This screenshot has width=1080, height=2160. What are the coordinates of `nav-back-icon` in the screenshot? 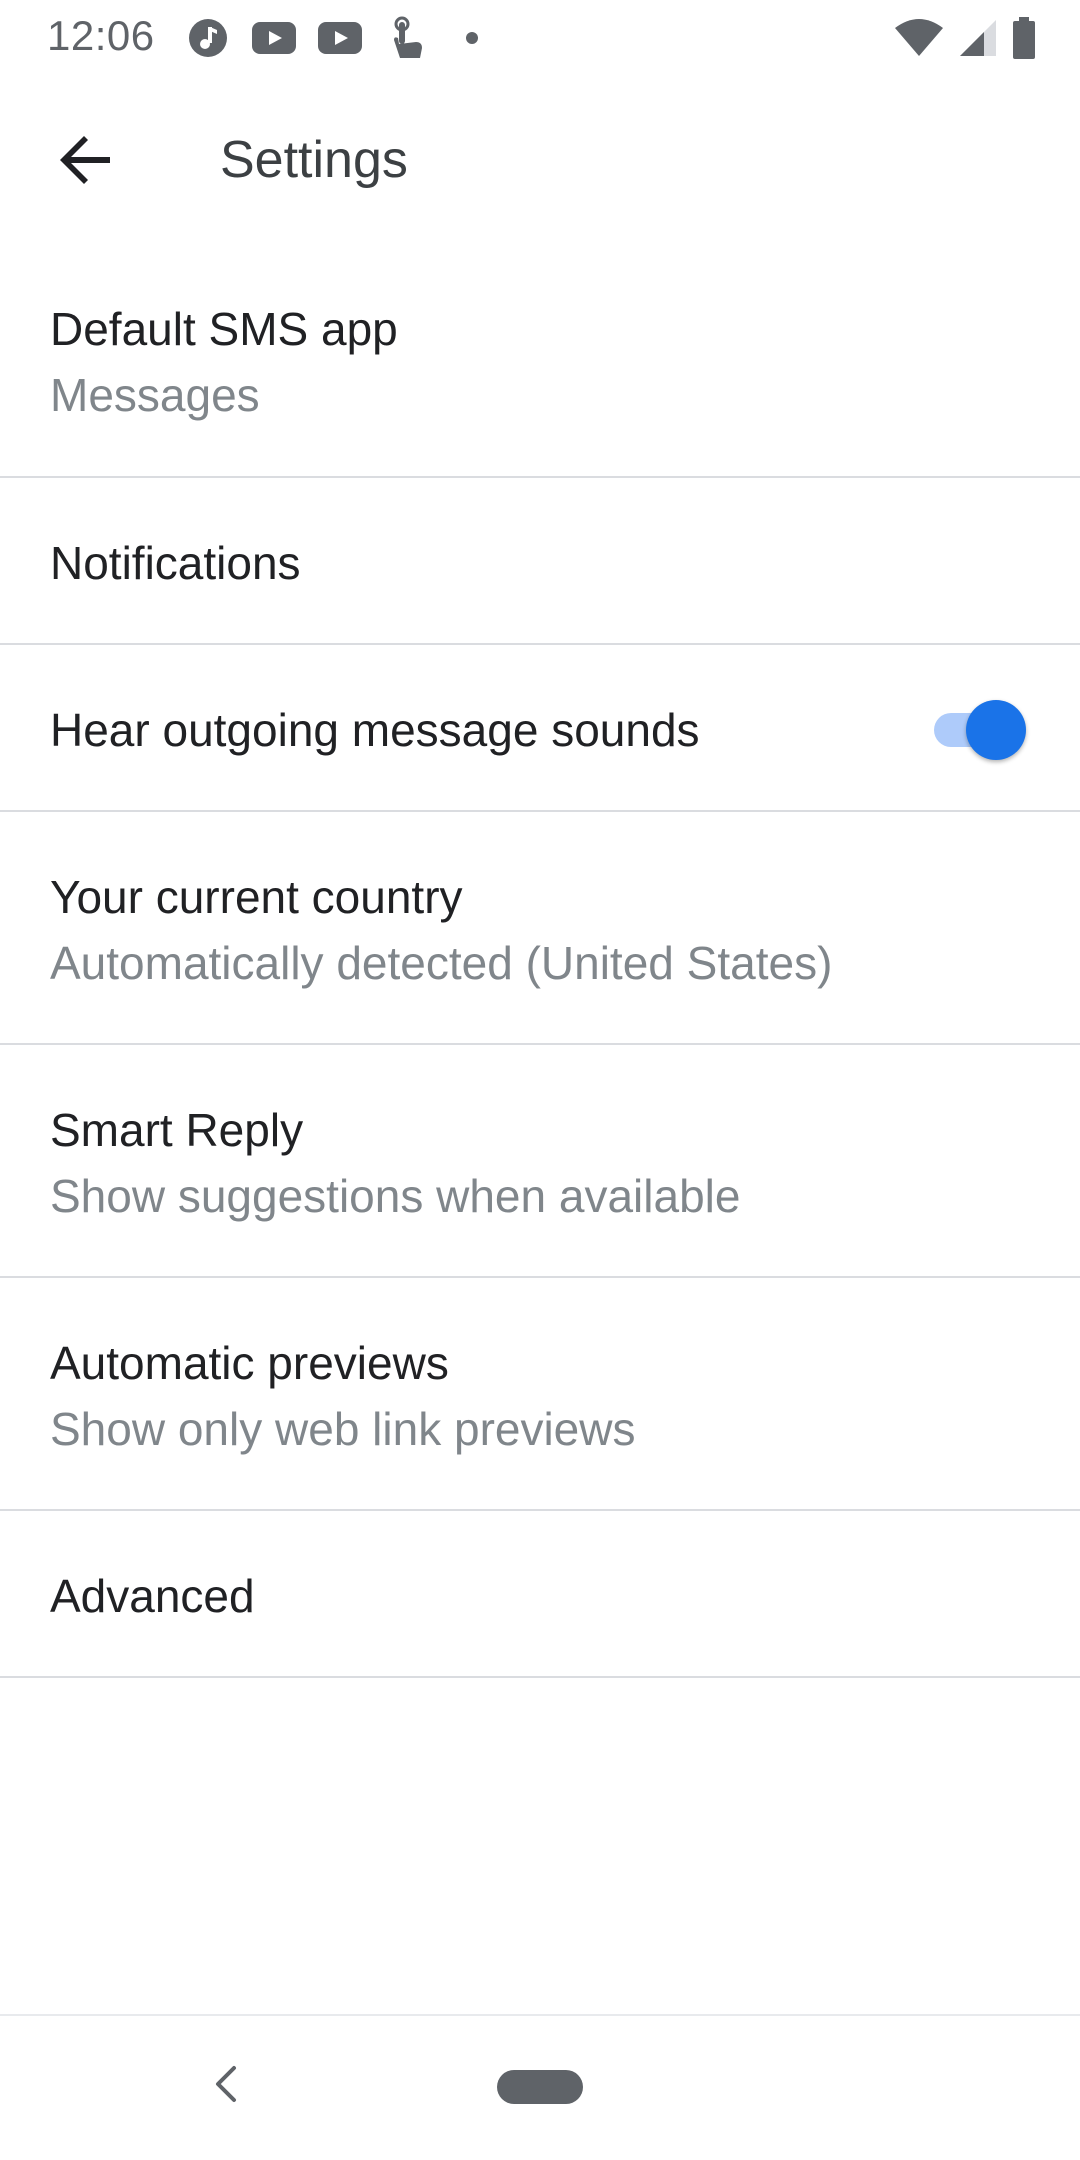 It's located at (226, 2084).